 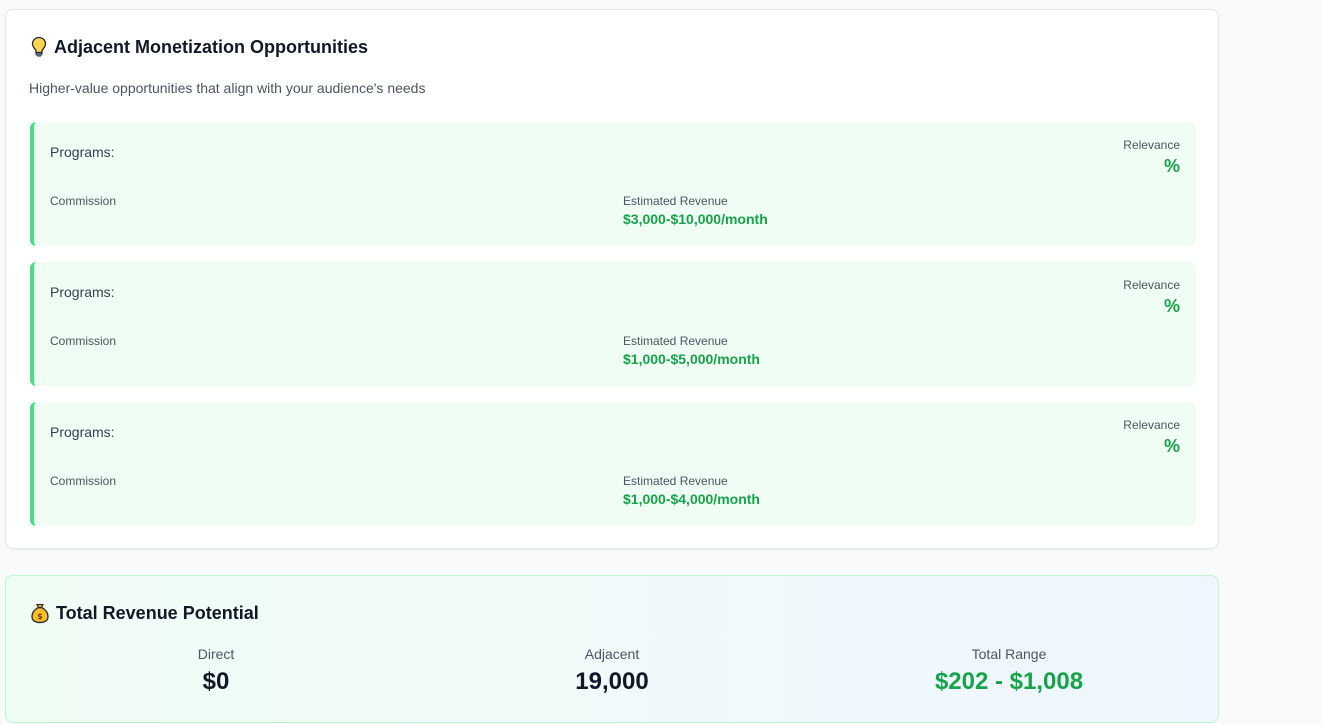 I want to click on total-range-metric: Total Range $202 - $1,008, so click(x=1009, y=671).